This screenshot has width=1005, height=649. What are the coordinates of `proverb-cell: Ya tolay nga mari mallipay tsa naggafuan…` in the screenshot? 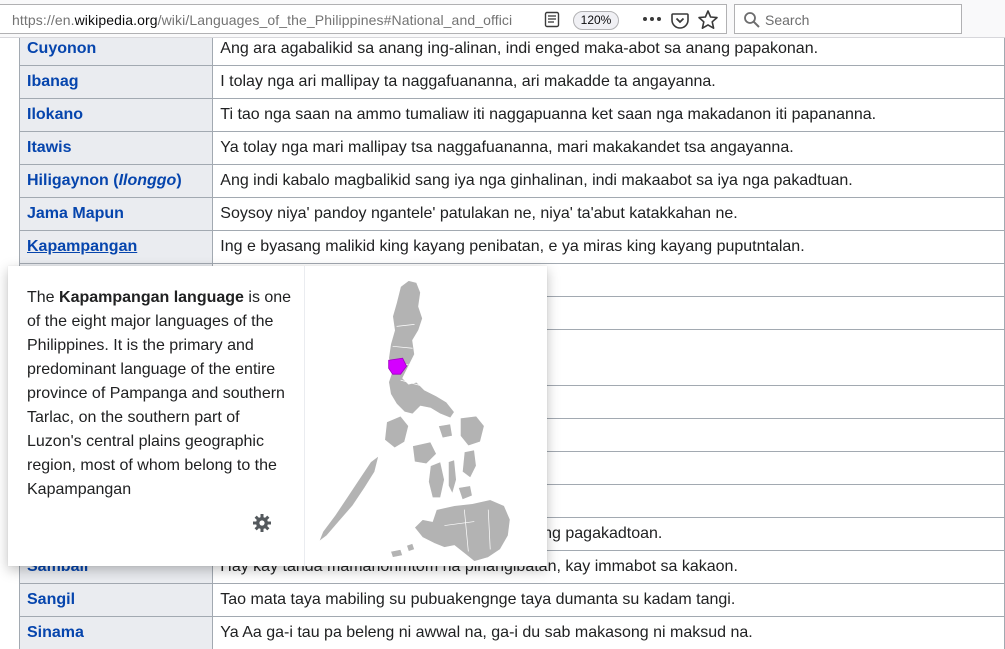 It's located at (608, 148).